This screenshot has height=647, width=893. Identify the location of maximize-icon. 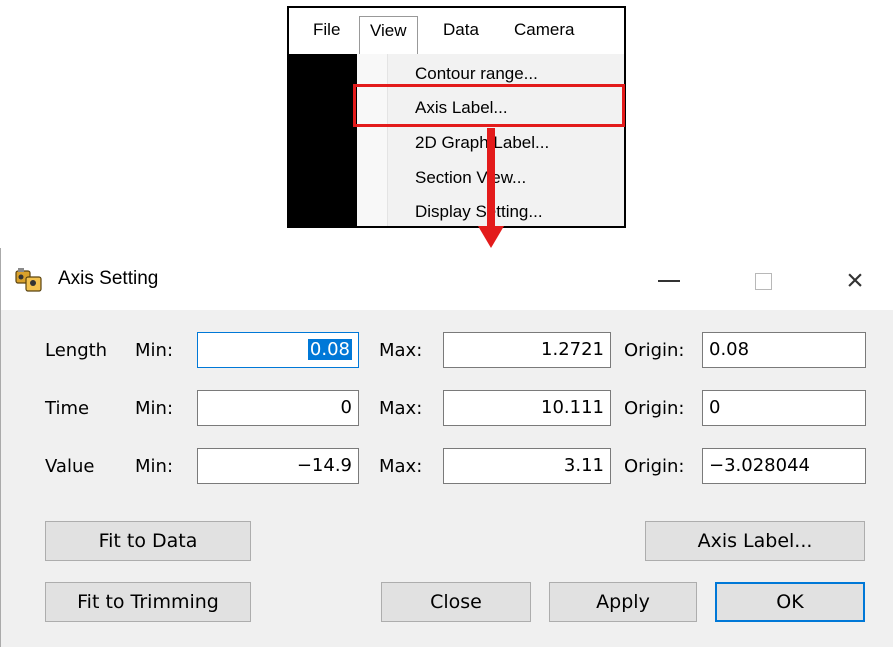
(763, 281).